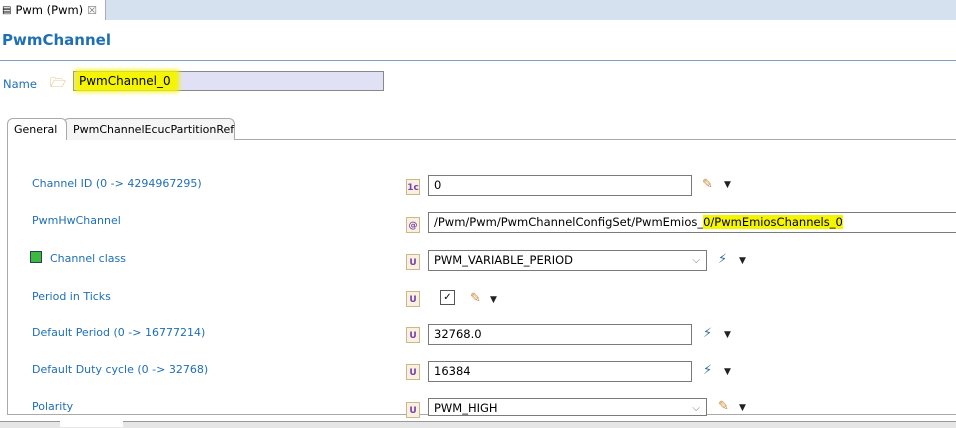  I want to click on name-input: PwmChannel_0, so click(228, 81).